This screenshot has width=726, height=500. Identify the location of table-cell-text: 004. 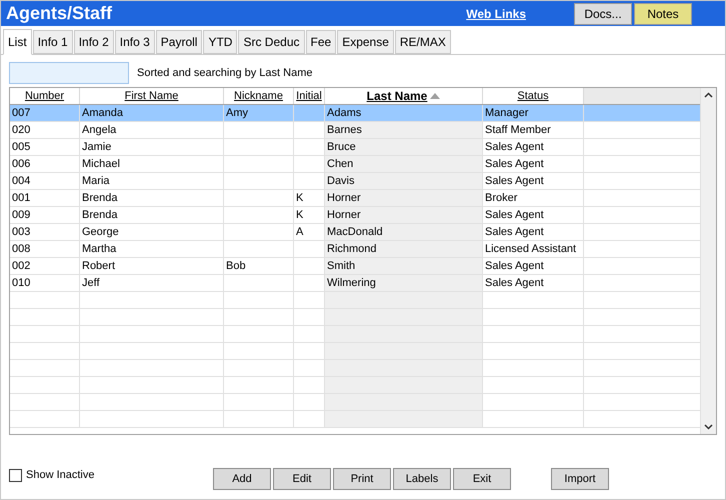
(21, 181).